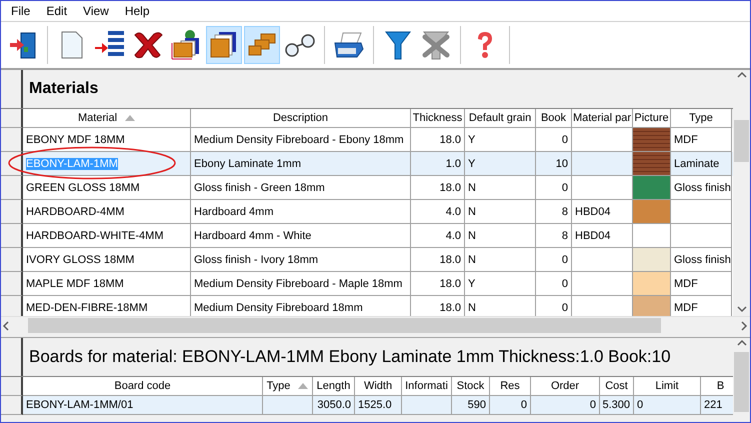 The image size is (751, 423). What do you see at coordinates (143, 386) in the screenshot?
I see `column-header: Board code` at bounding box center [143, 386].